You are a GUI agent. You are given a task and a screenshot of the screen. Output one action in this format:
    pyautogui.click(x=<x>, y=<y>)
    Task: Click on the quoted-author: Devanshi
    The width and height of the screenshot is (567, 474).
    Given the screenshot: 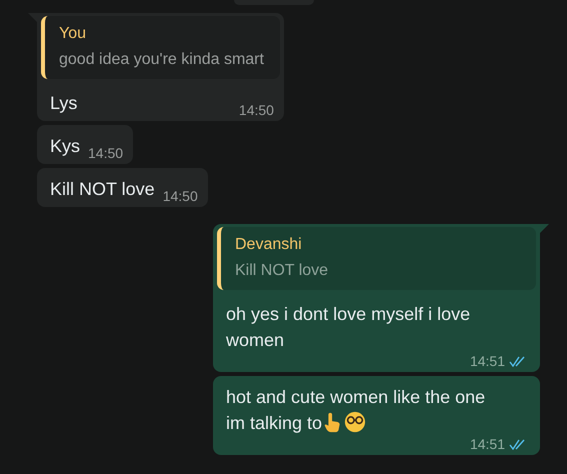 What is the action you would take?
    pyautogui.click(x=269, y=245)
    